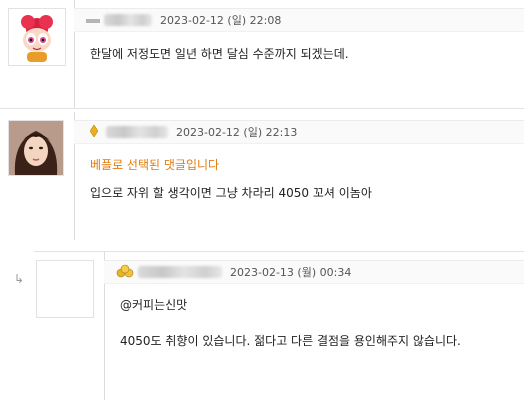  Describe the element at coordinates (125, 272) in the screenshot. I see `gold-crown-icon` at that location.